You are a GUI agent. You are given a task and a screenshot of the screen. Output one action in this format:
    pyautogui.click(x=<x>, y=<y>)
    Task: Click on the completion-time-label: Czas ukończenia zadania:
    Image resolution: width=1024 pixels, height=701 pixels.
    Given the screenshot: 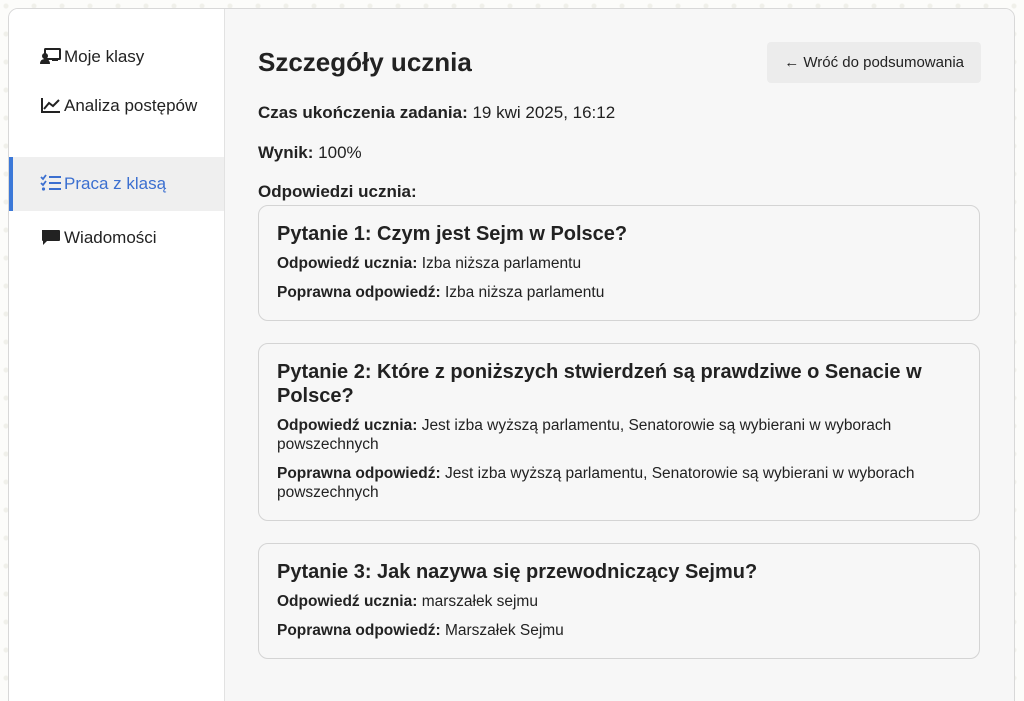 What is the action you would take?
    pyautogui.click(x=363, y=112)
    